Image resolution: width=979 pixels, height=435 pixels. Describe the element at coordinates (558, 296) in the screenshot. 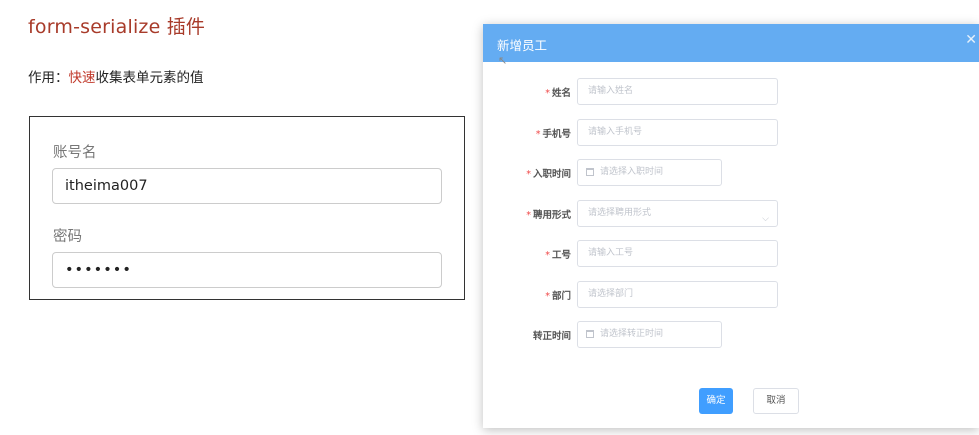

I see `field-label: * 部门` at that location.